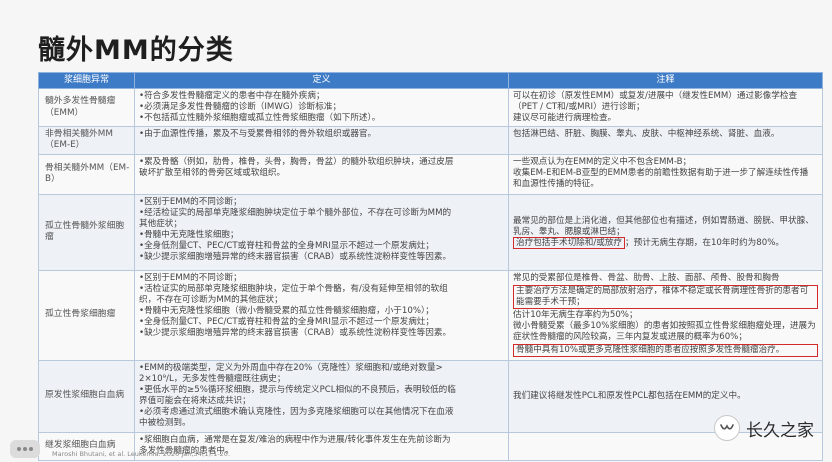  What do you see at coordinates (195, 400) in the screenshot?
I see `definition-line: 界值可能会在将来达成共识；` at bounding box center [195, 400].